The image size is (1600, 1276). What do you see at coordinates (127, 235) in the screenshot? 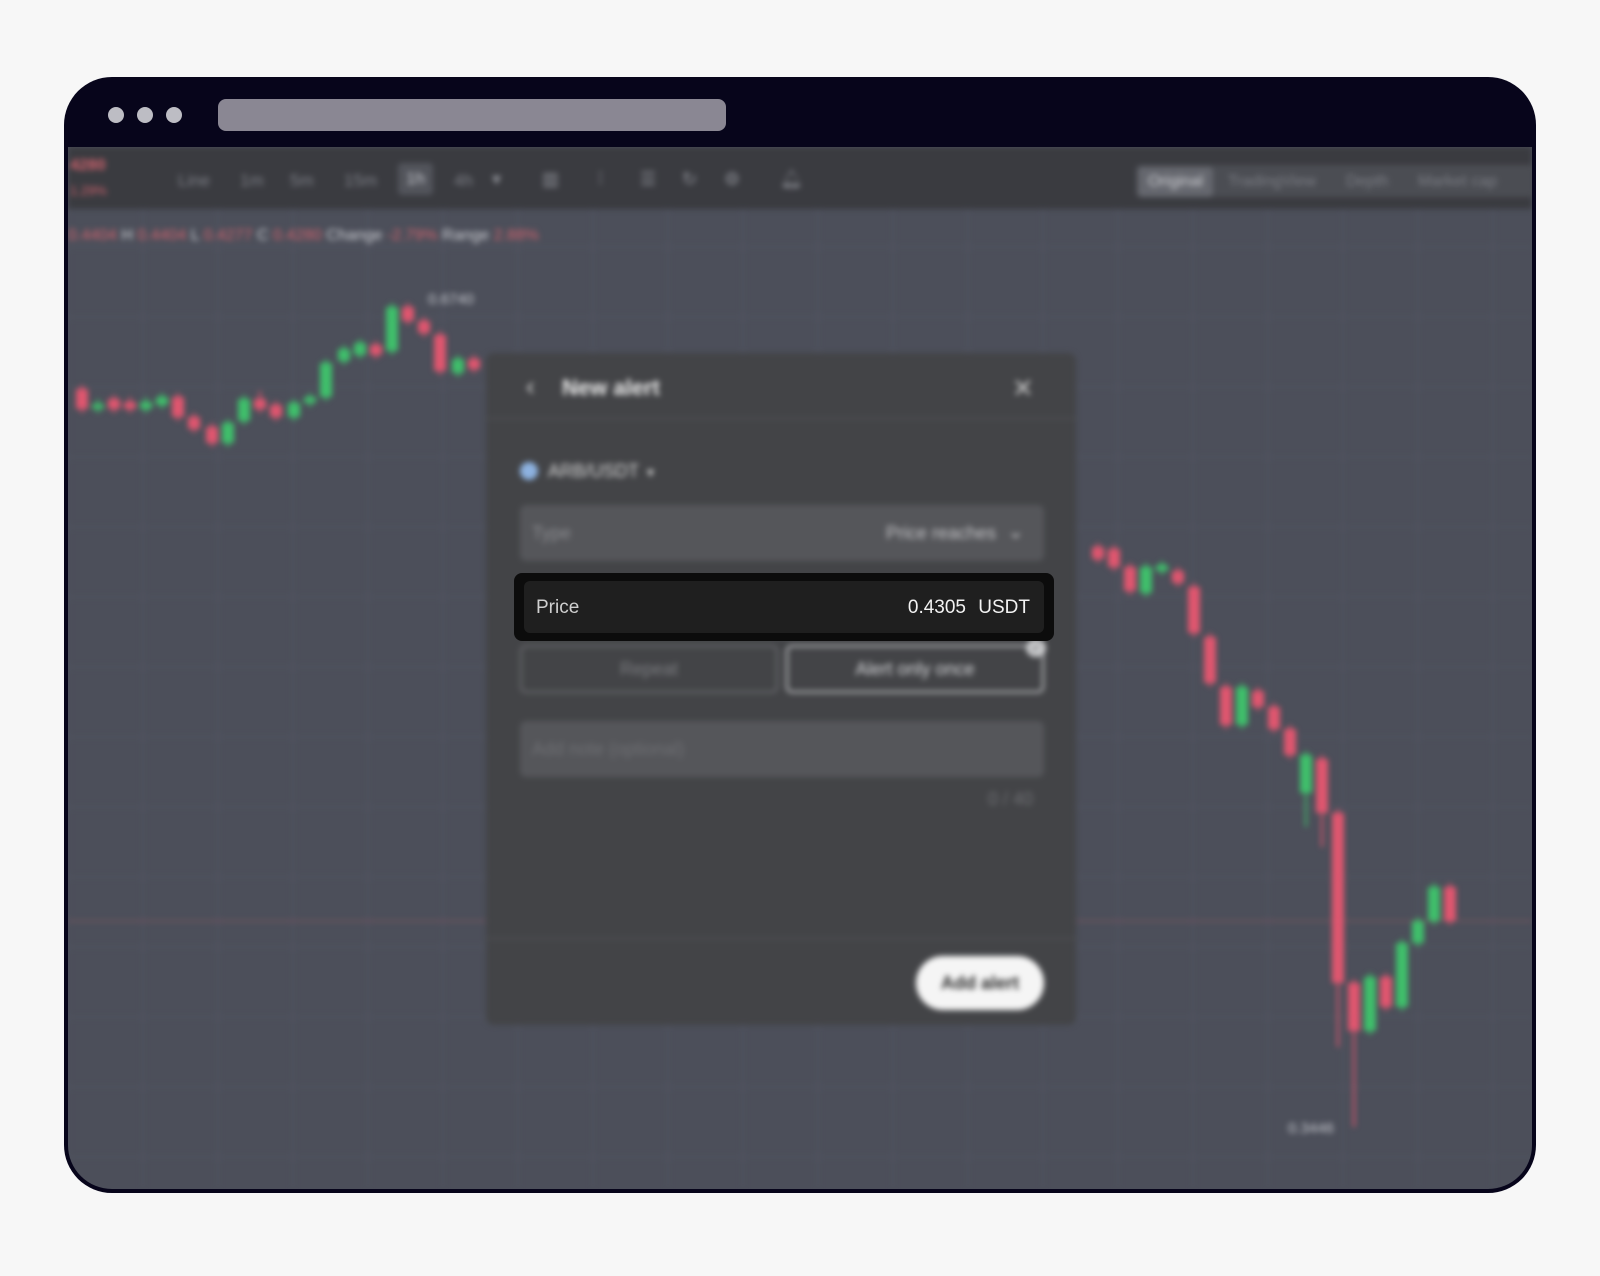
I see `high-label: H` at bounding box center [127, 235].